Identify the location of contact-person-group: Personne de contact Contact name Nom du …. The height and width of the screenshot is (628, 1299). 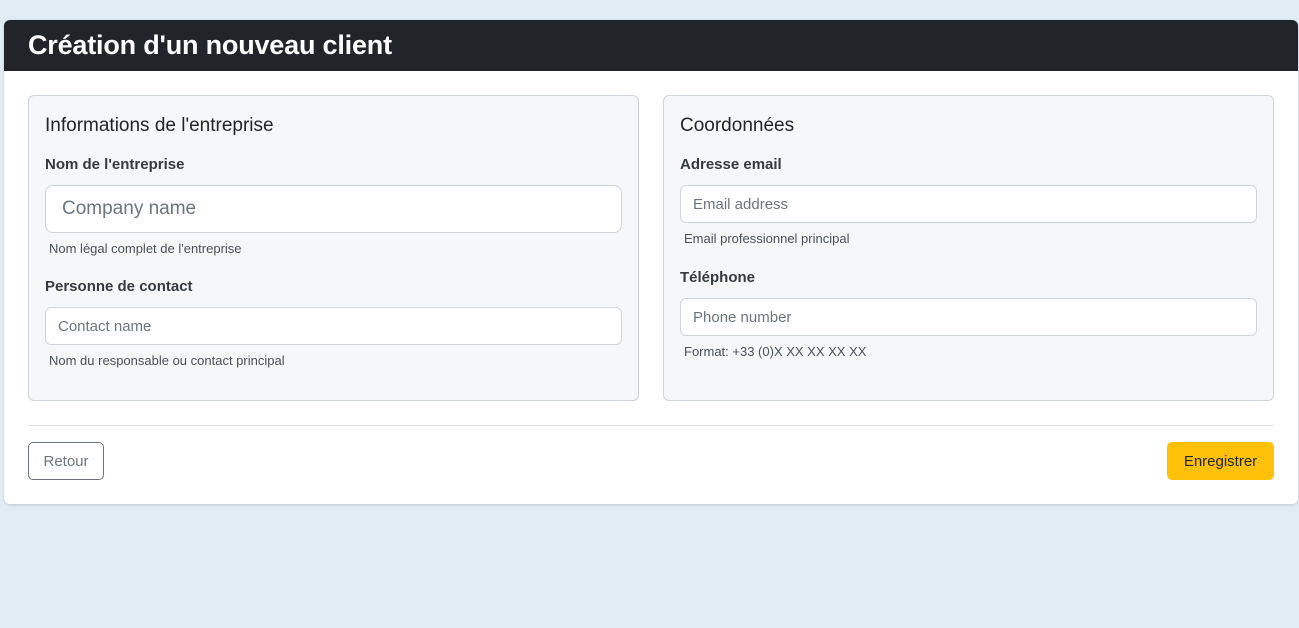
(333, 323).